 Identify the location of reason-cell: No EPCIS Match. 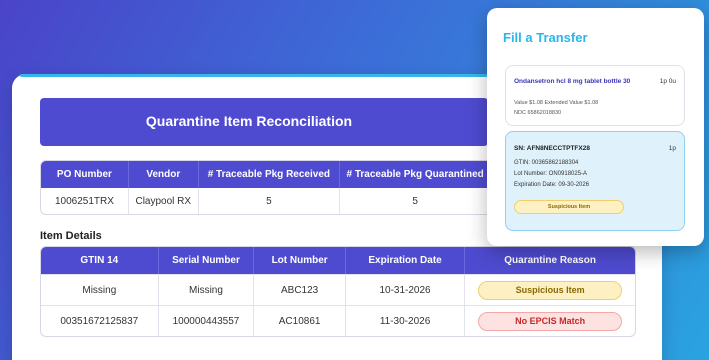
(550, 320).